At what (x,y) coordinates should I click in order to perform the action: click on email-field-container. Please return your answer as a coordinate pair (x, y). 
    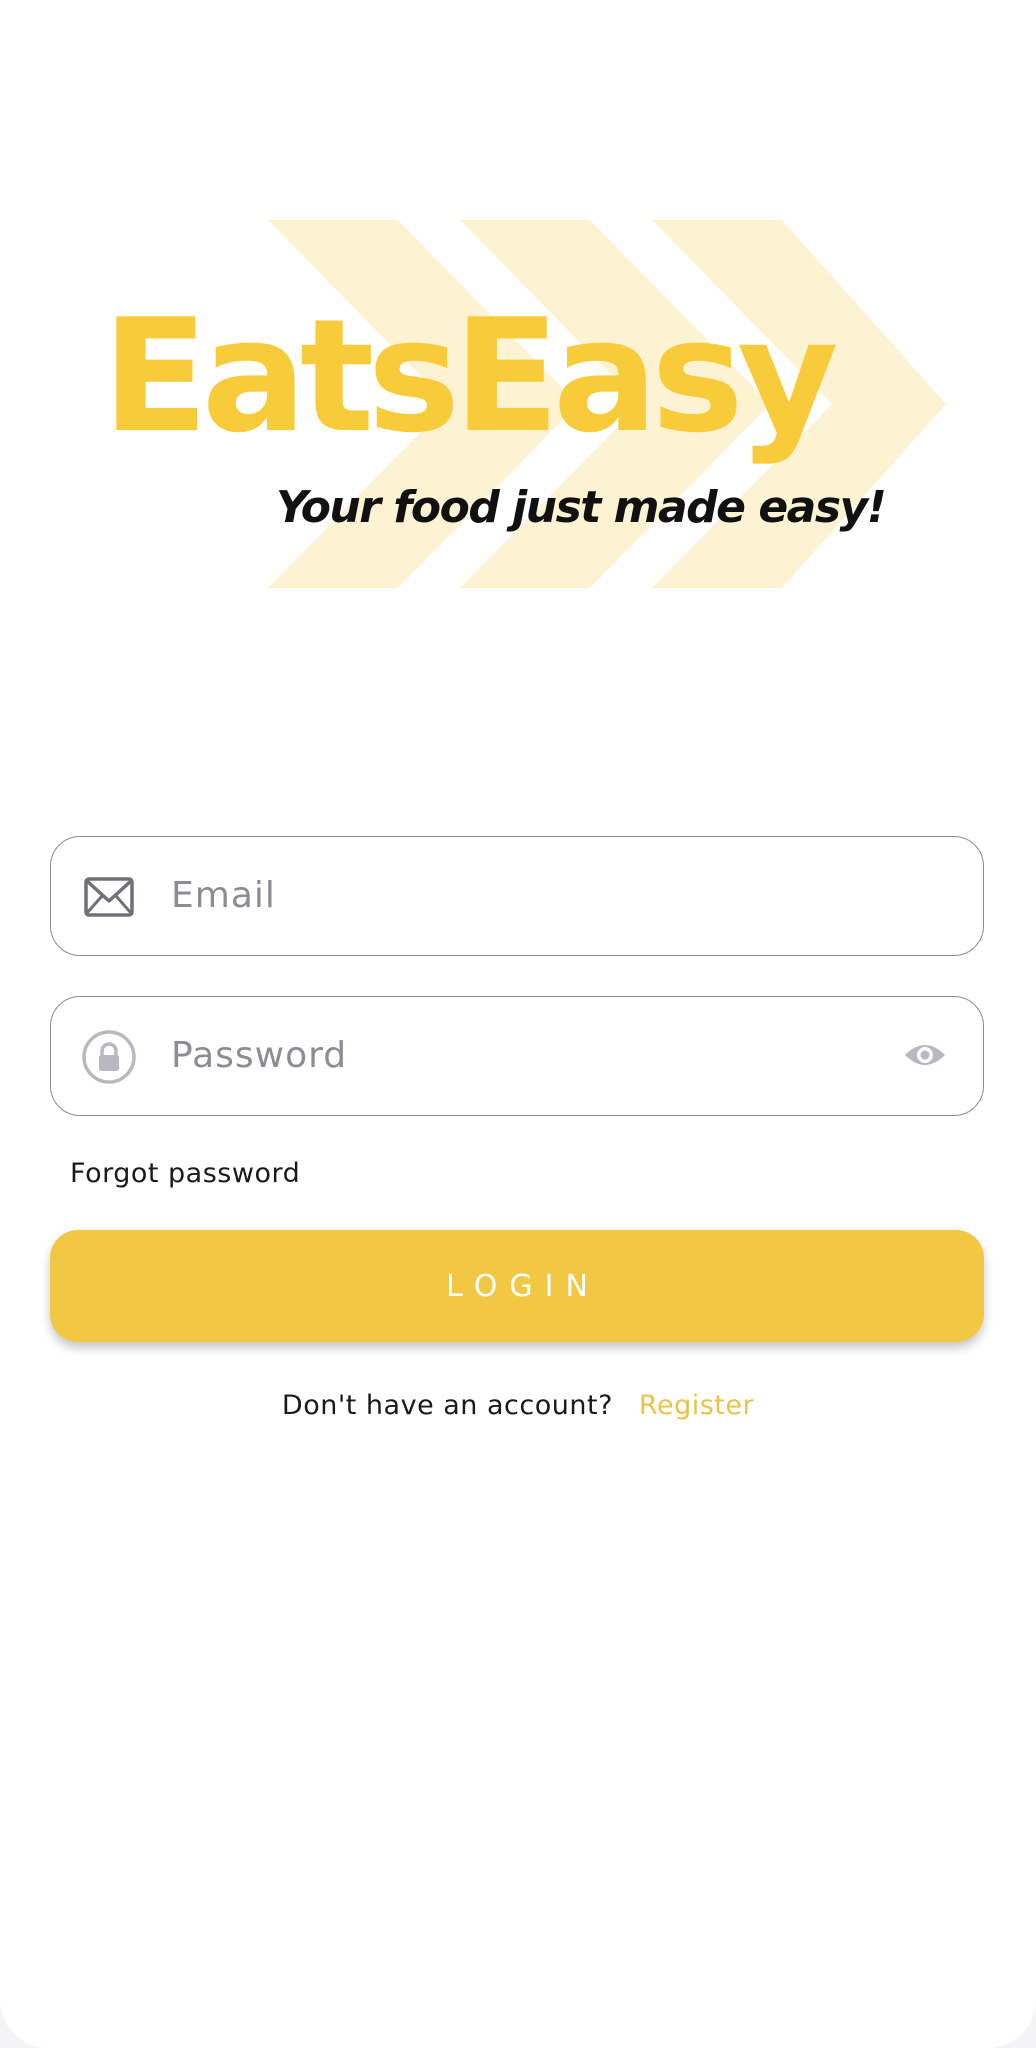
    Looking at the image, I should click on (517, 896).